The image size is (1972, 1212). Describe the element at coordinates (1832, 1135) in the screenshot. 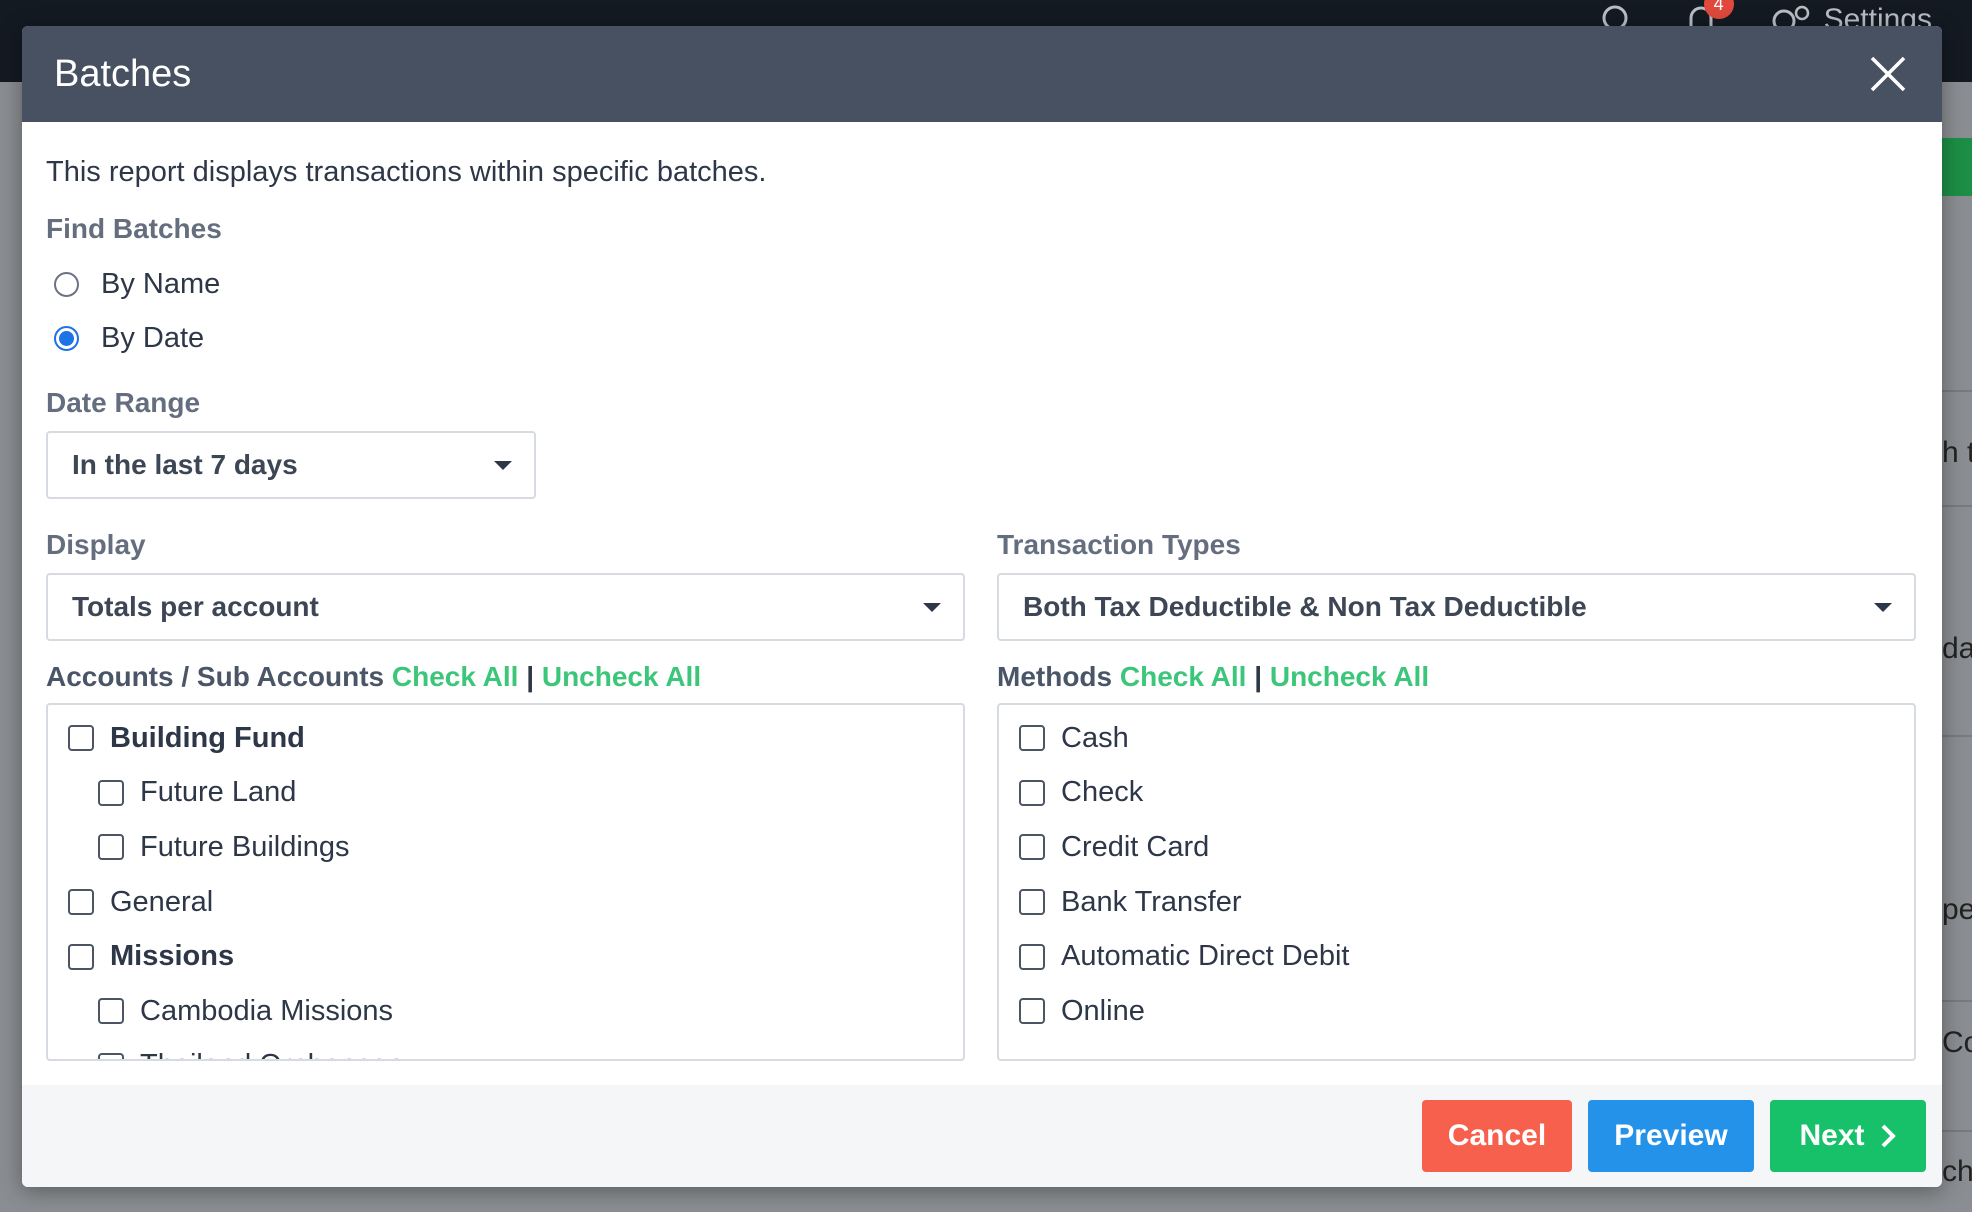

I see `next-button-label: Next` at that location.